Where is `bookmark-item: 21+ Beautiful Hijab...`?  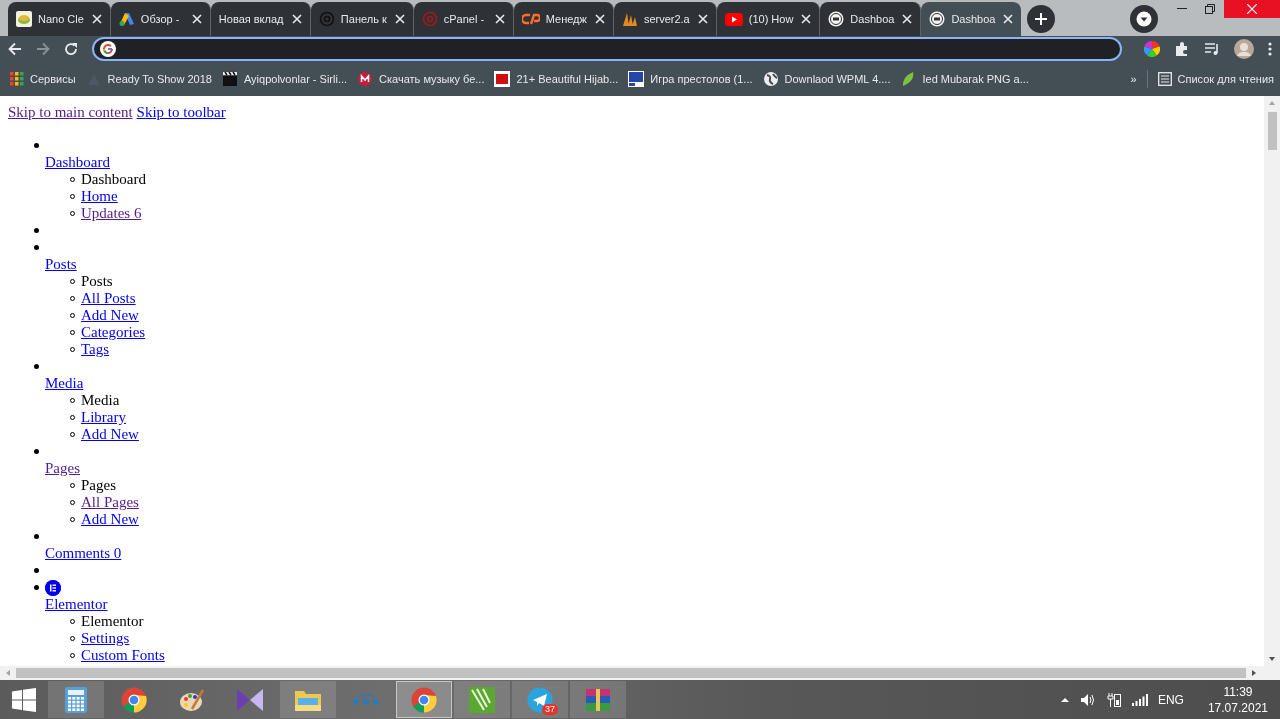
bookmark-item: 21+ Beautiful Hijab... is located at coordinates (556, 79).